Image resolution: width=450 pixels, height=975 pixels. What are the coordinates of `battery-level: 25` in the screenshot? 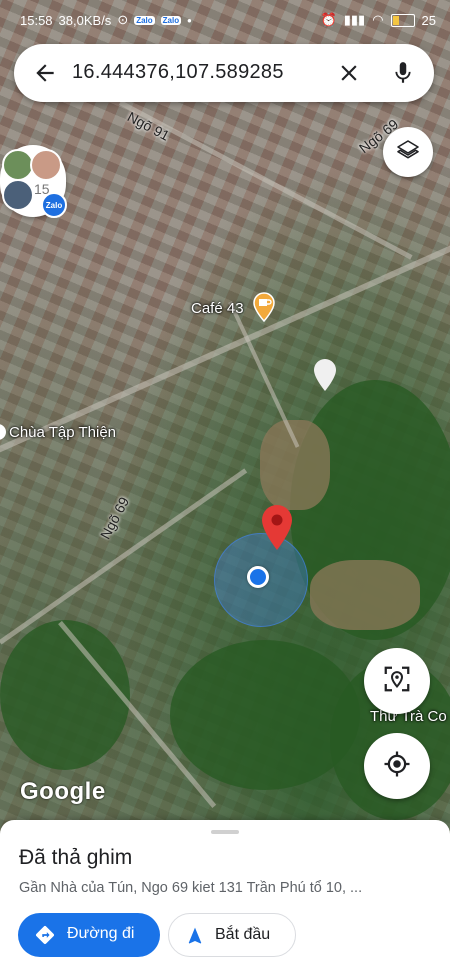 It's located at (428, 20).